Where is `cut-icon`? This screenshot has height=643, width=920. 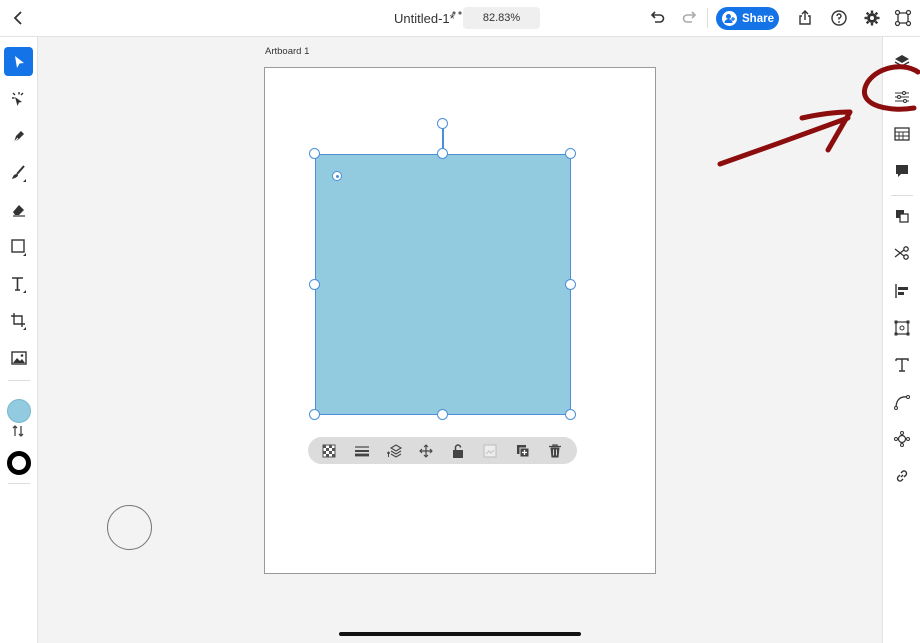 cut-icon is located at coordinates (902, 253).